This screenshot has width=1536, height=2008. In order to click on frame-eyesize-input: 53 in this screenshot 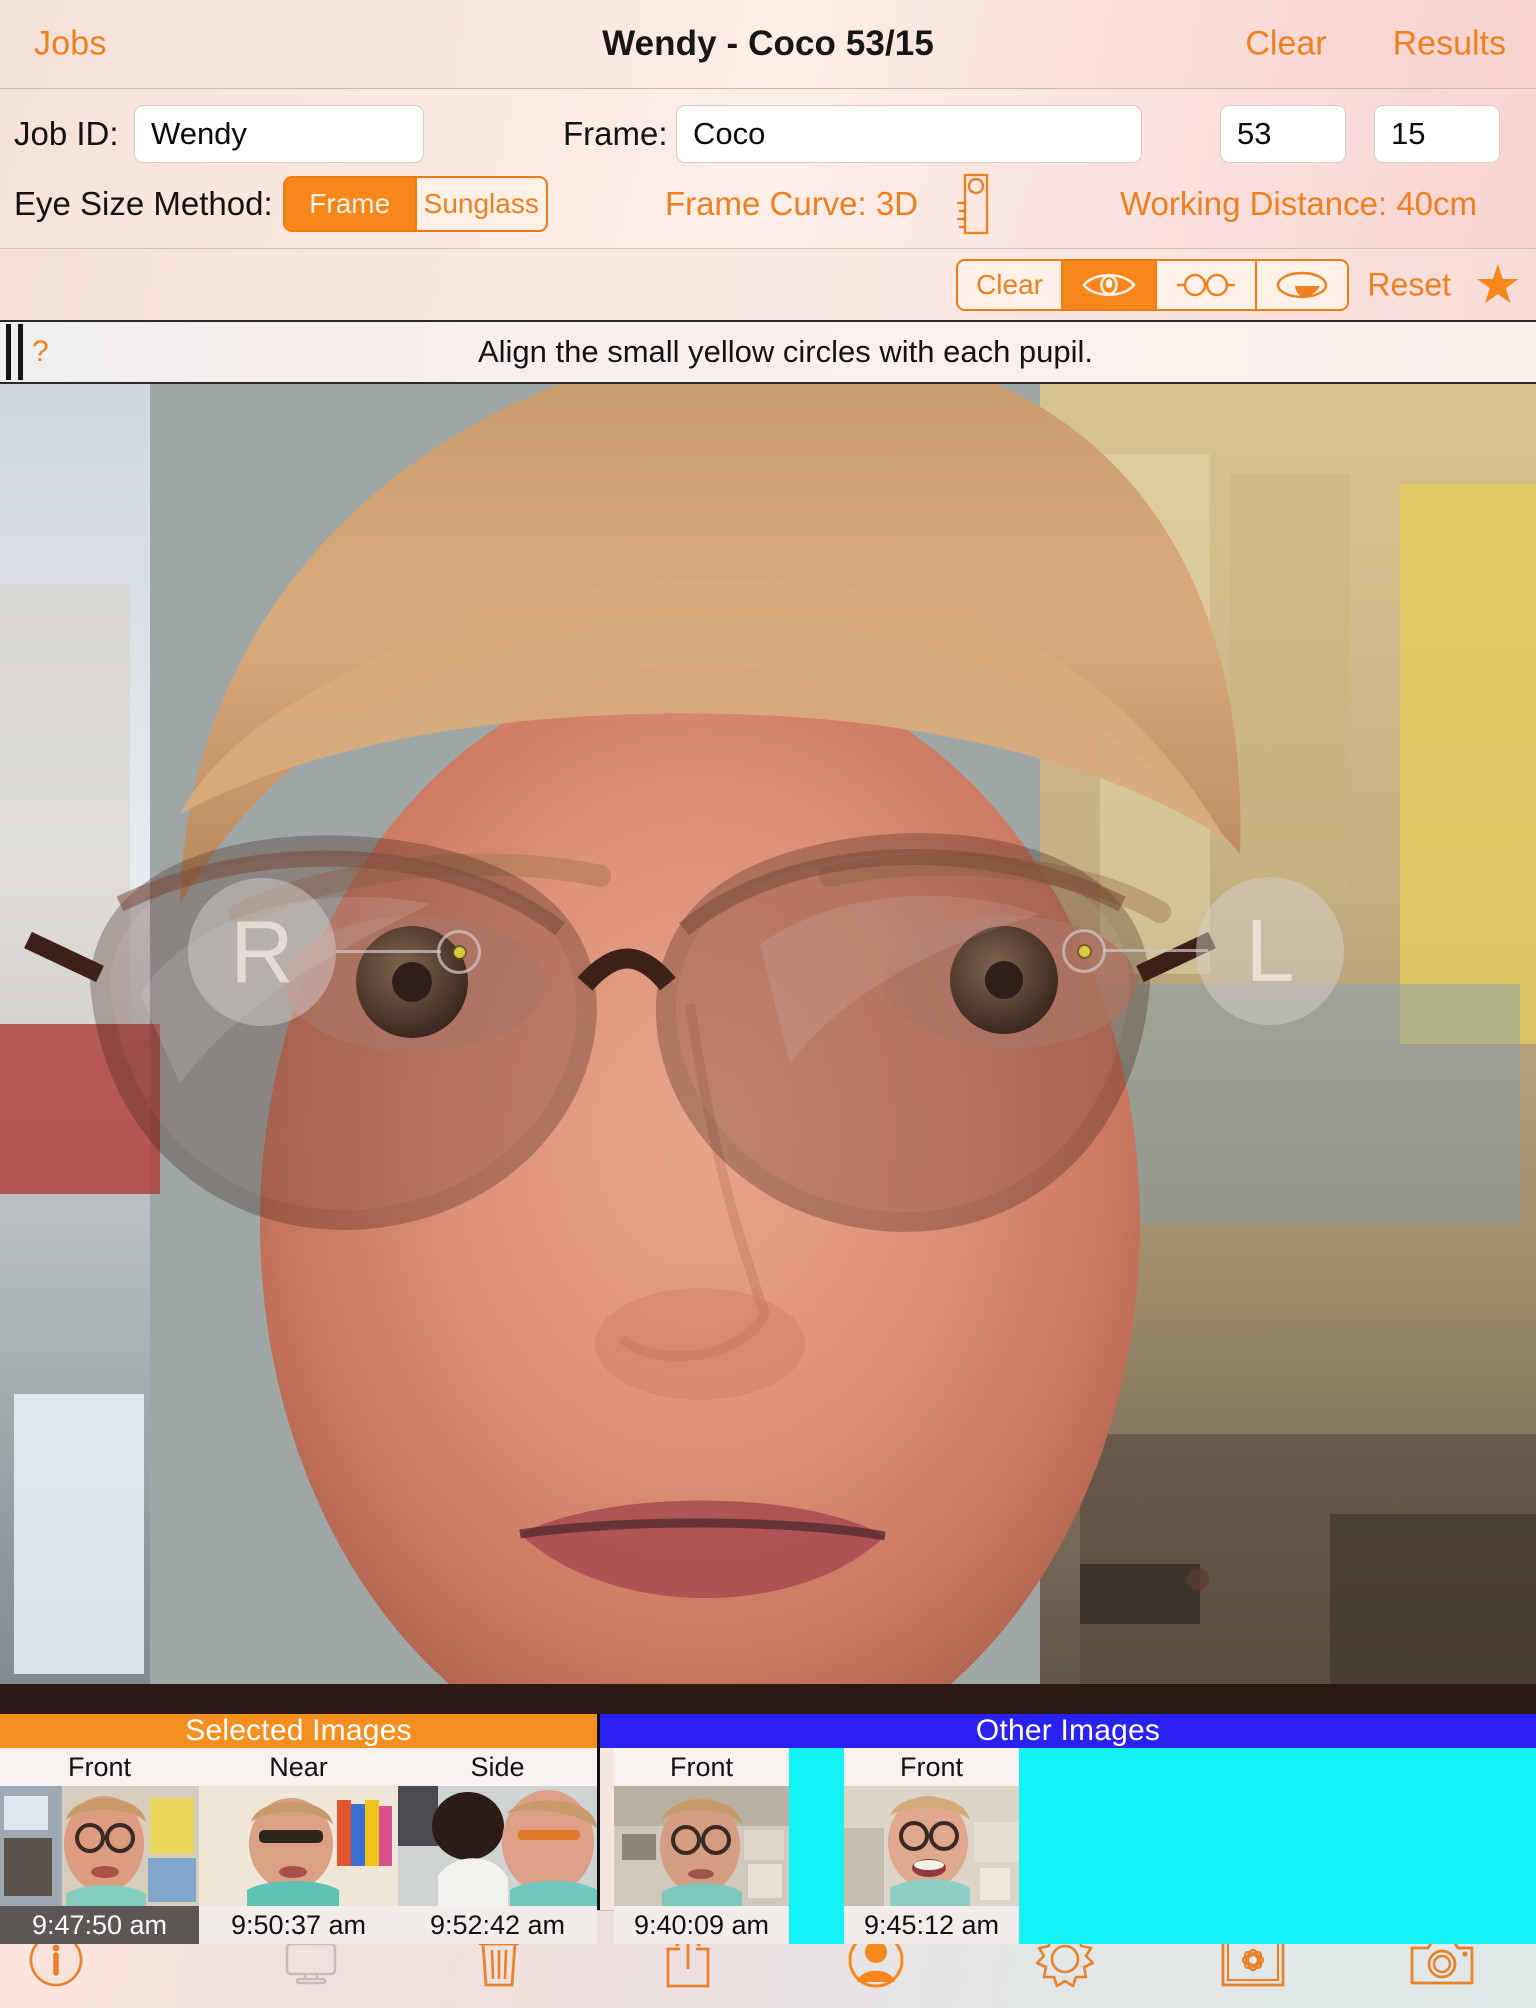, I will do `click(1283, 134)`.